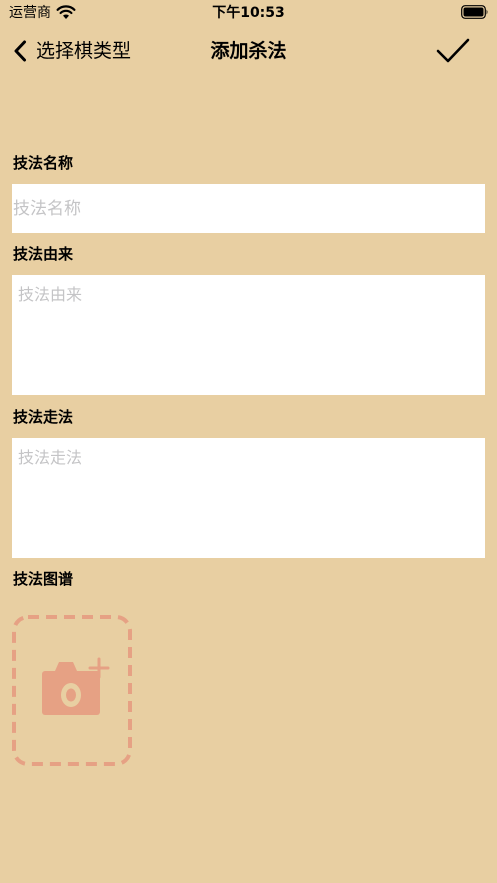 The image size is (497, 883). Describe the element at coordinates (43, 417) in the screenshot. I see `moves-label: 技法走法` at that location.